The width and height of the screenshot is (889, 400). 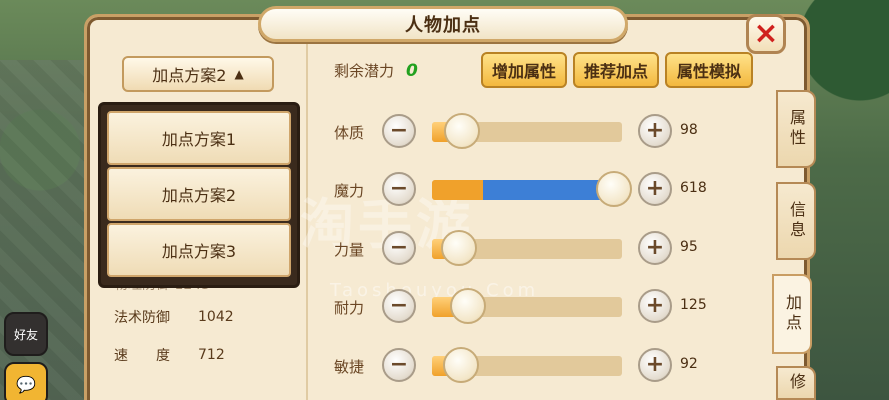 What do you see at coordinates (349, 133) in the screenshot?
I see `attr-label: 体质` at bounding box center [349, 133].